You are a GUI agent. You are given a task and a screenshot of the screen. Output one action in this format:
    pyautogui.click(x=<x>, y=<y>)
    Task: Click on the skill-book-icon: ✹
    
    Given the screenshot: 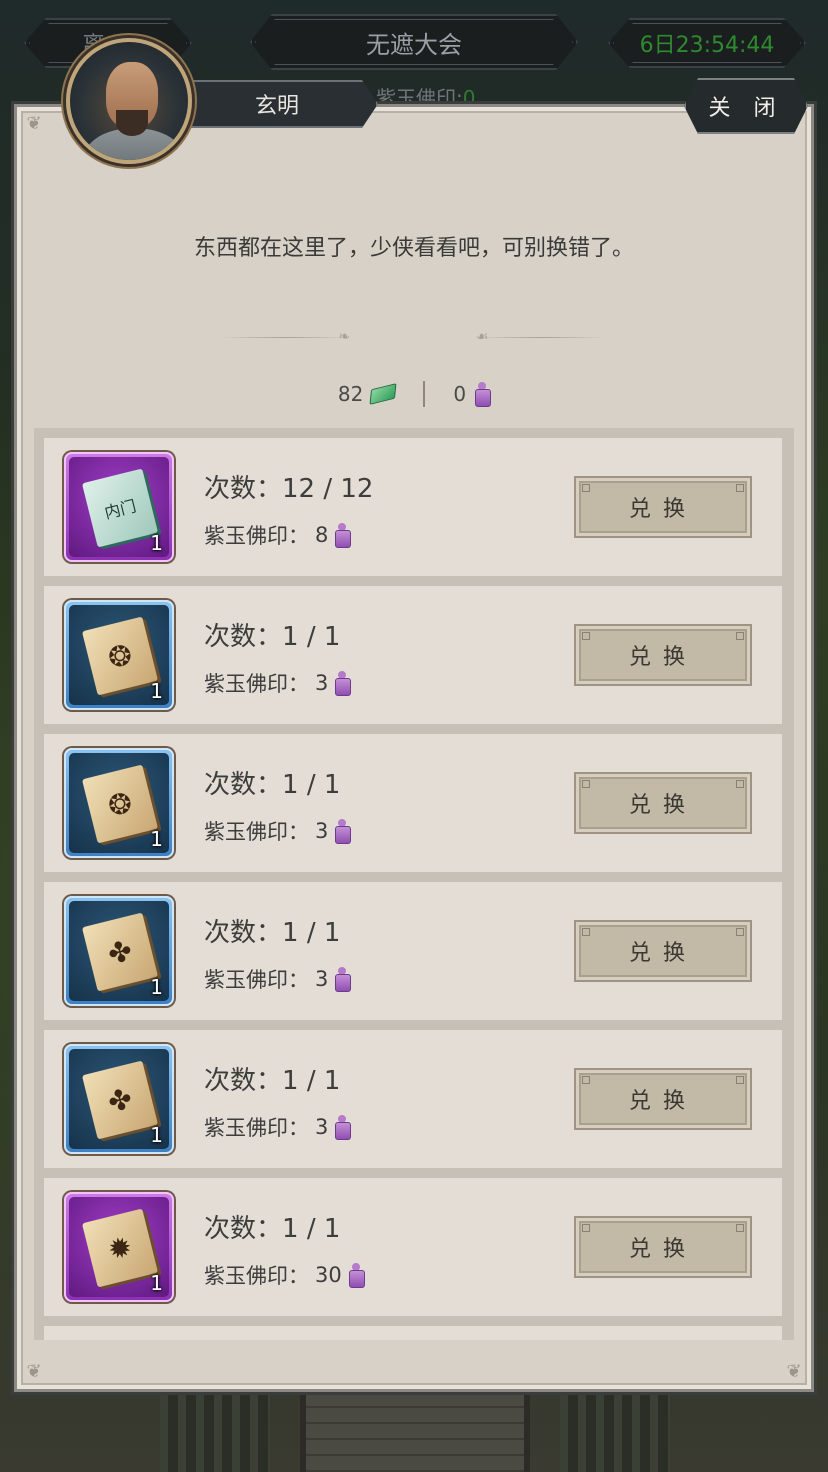 What is the action you would take?
    pyautogui.click(x=120, y=1248)
    